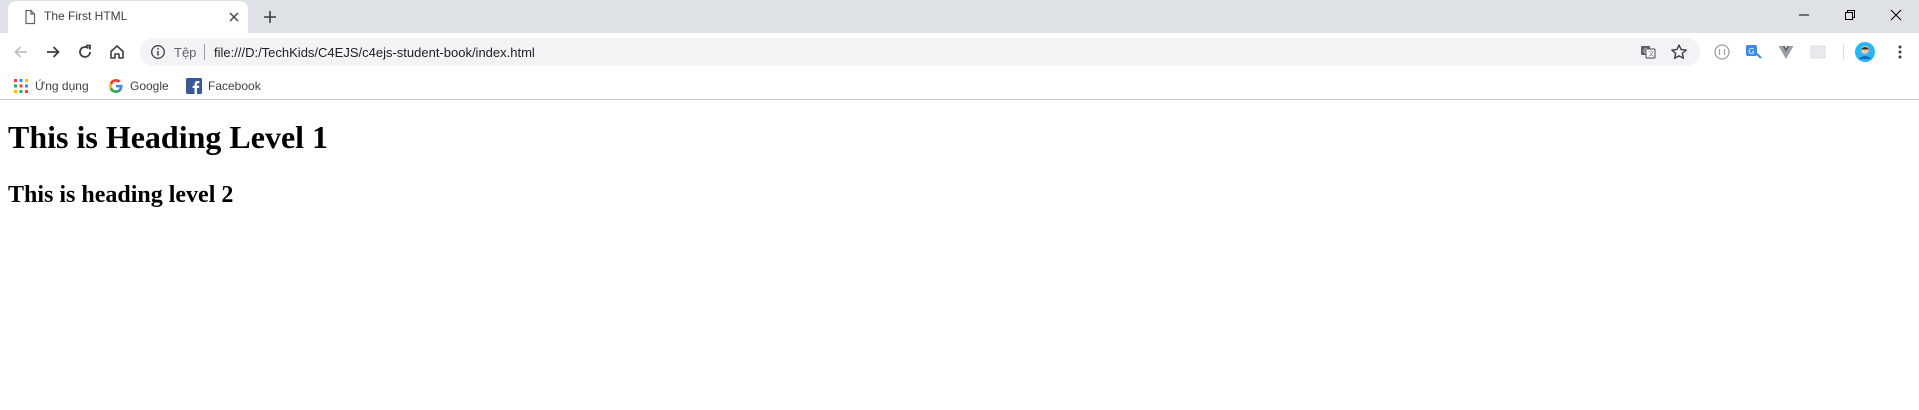 The image size is (1919, 410). What do you see at coordinates (1679, 52) in the screenshot?
I see `bookmark-star-icon` at bounding box center [1679, 52].